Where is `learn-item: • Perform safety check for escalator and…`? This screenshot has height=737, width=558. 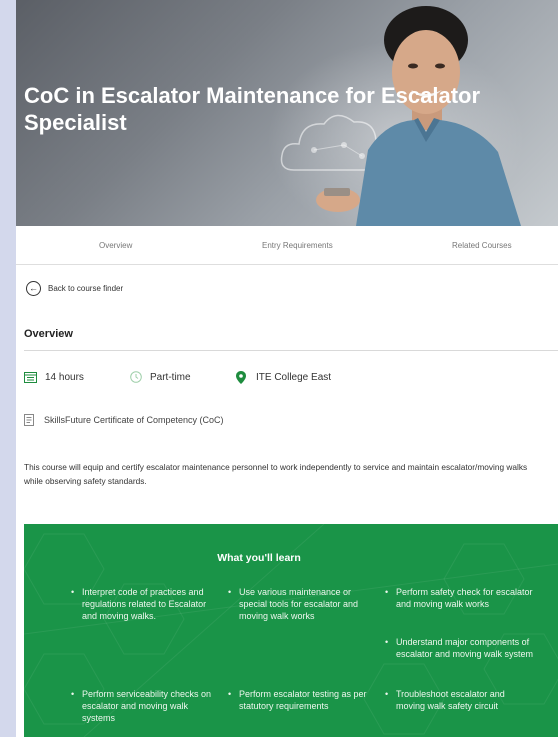 learn-item: • Perform safety check for escalator and… is located at coordinates (459, 598).